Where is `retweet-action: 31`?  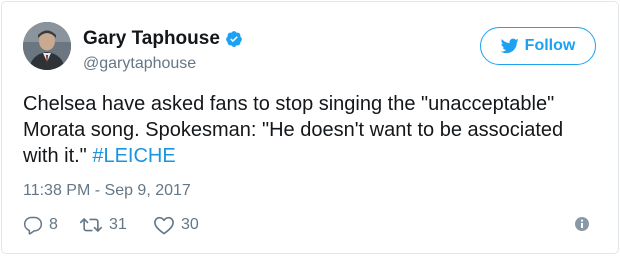 retweet-action: 31 is located at coordinates (116, 225).